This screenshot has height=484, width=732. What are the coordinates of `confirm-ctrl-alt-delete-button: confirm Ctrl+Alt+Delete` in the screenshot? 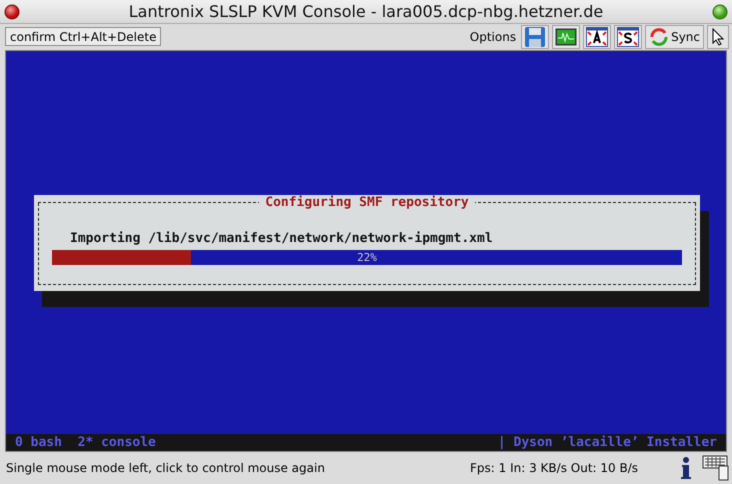 It's located at (83, 36).